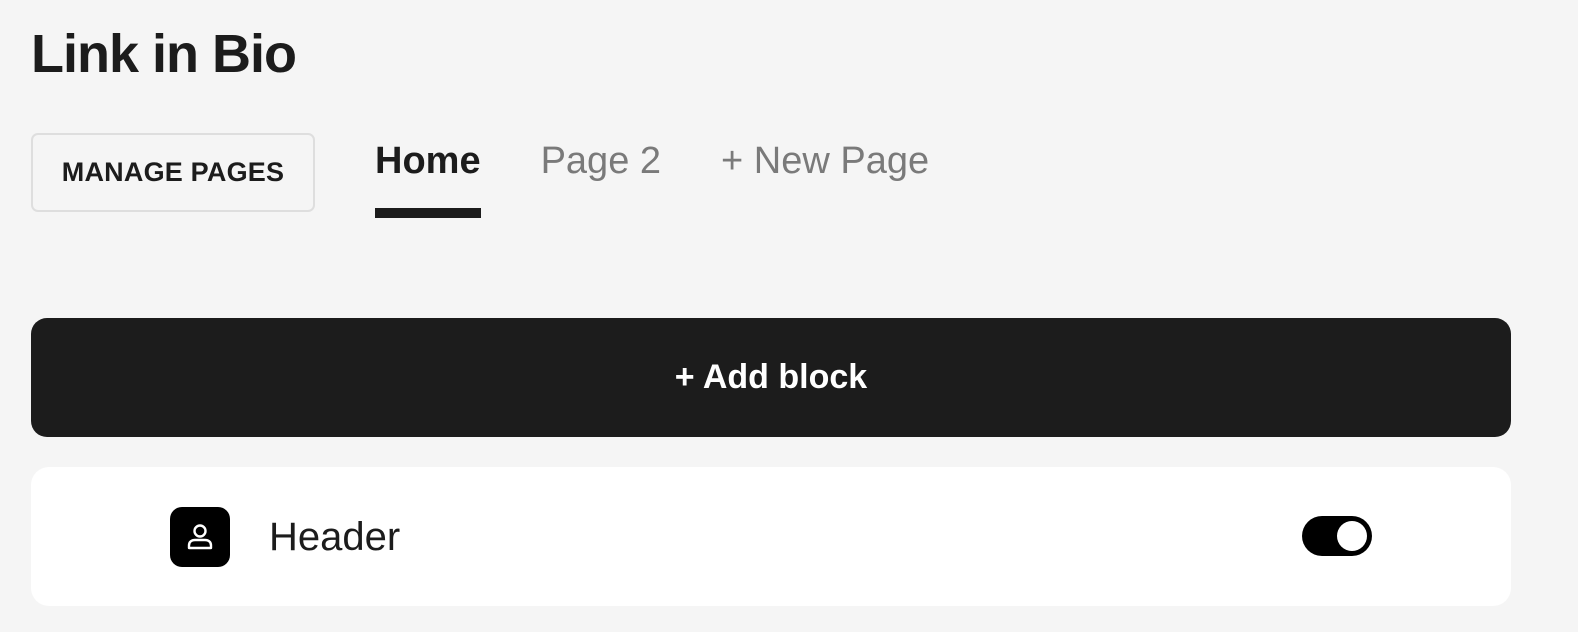 The image size is (1578, 632). Describe the element at coordinates (825, 161) in the screenshot. I see `tab-new-page-label: + New Page` at that location.